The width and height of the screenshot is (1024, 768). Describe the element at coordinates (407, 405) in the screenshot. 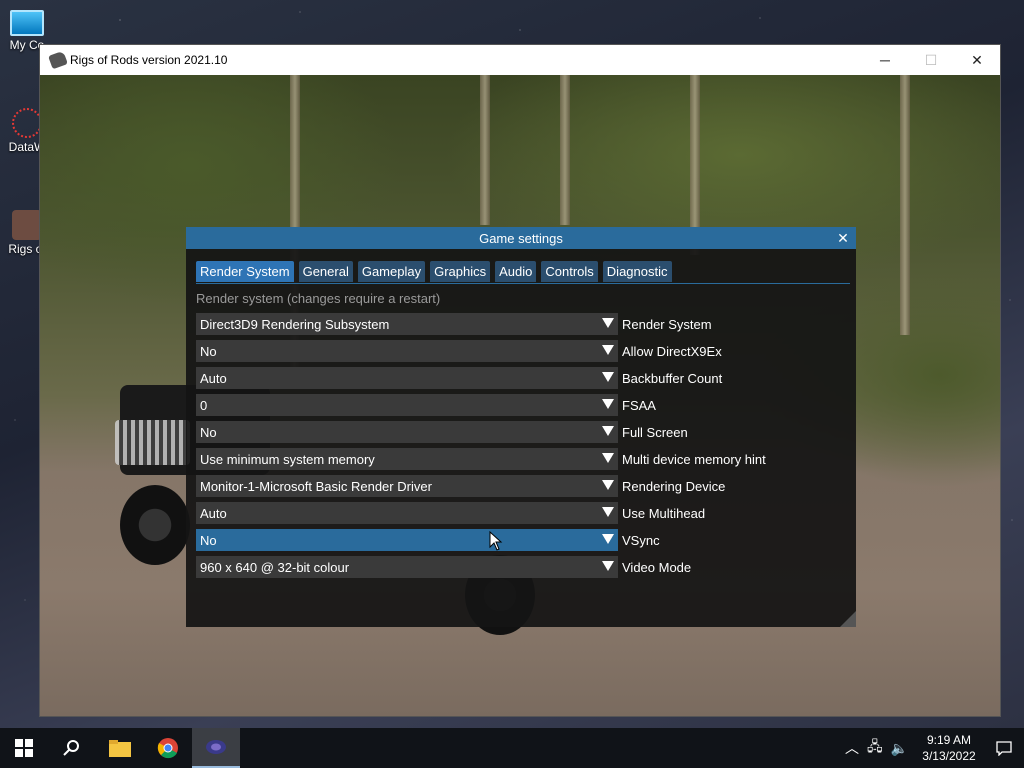

I see `fsaa-select: 0` at that location.